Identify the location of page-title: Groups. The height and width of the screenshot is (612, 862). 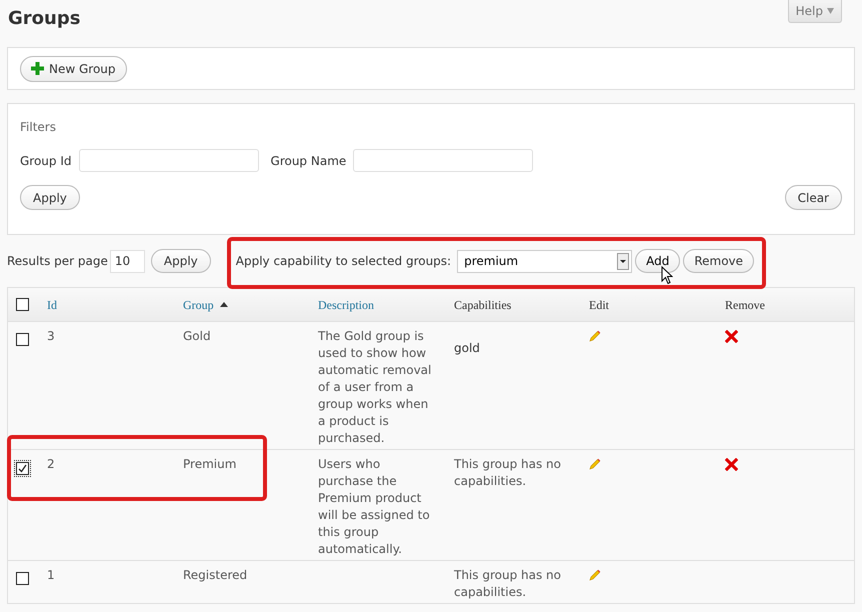
(44, 19).